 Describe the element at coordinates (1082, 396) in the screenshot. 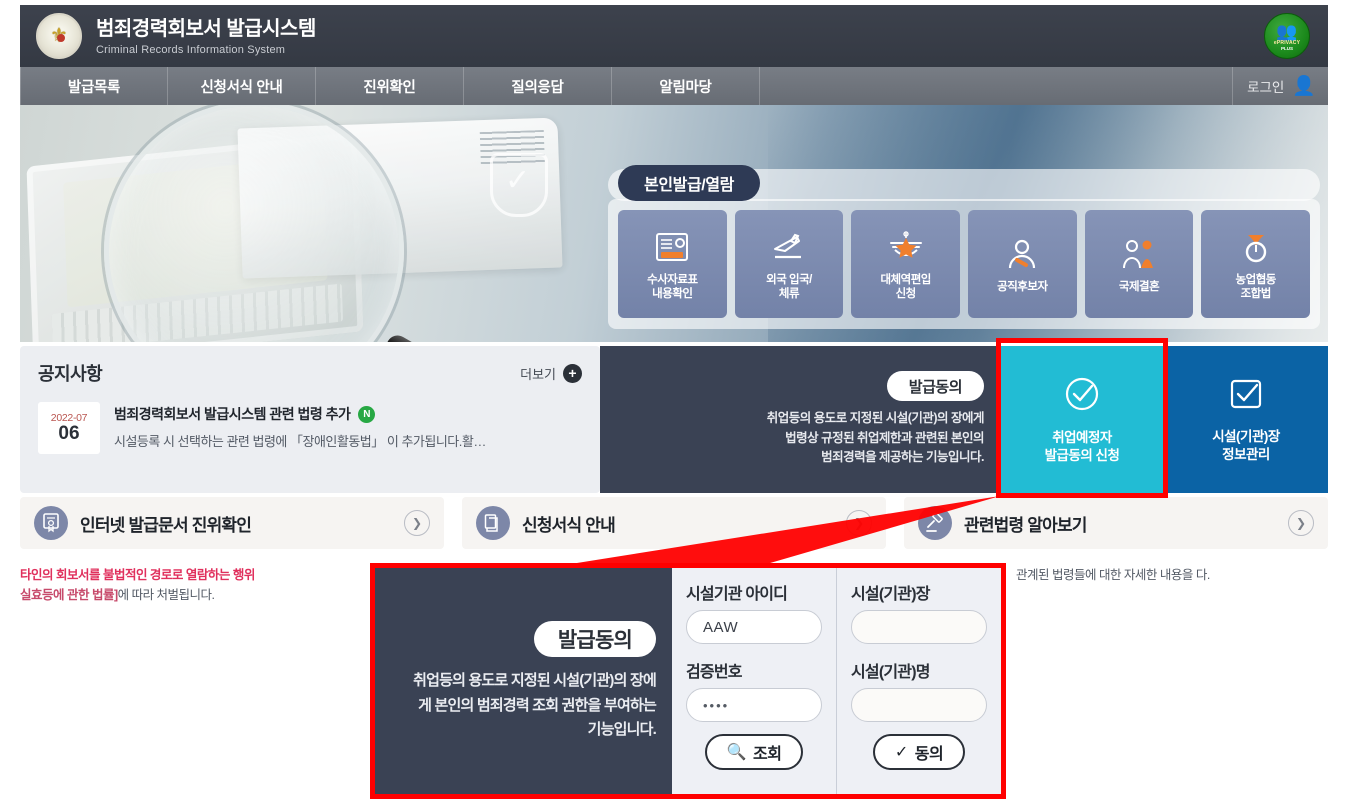

I see `check-circle-icon` at that location.